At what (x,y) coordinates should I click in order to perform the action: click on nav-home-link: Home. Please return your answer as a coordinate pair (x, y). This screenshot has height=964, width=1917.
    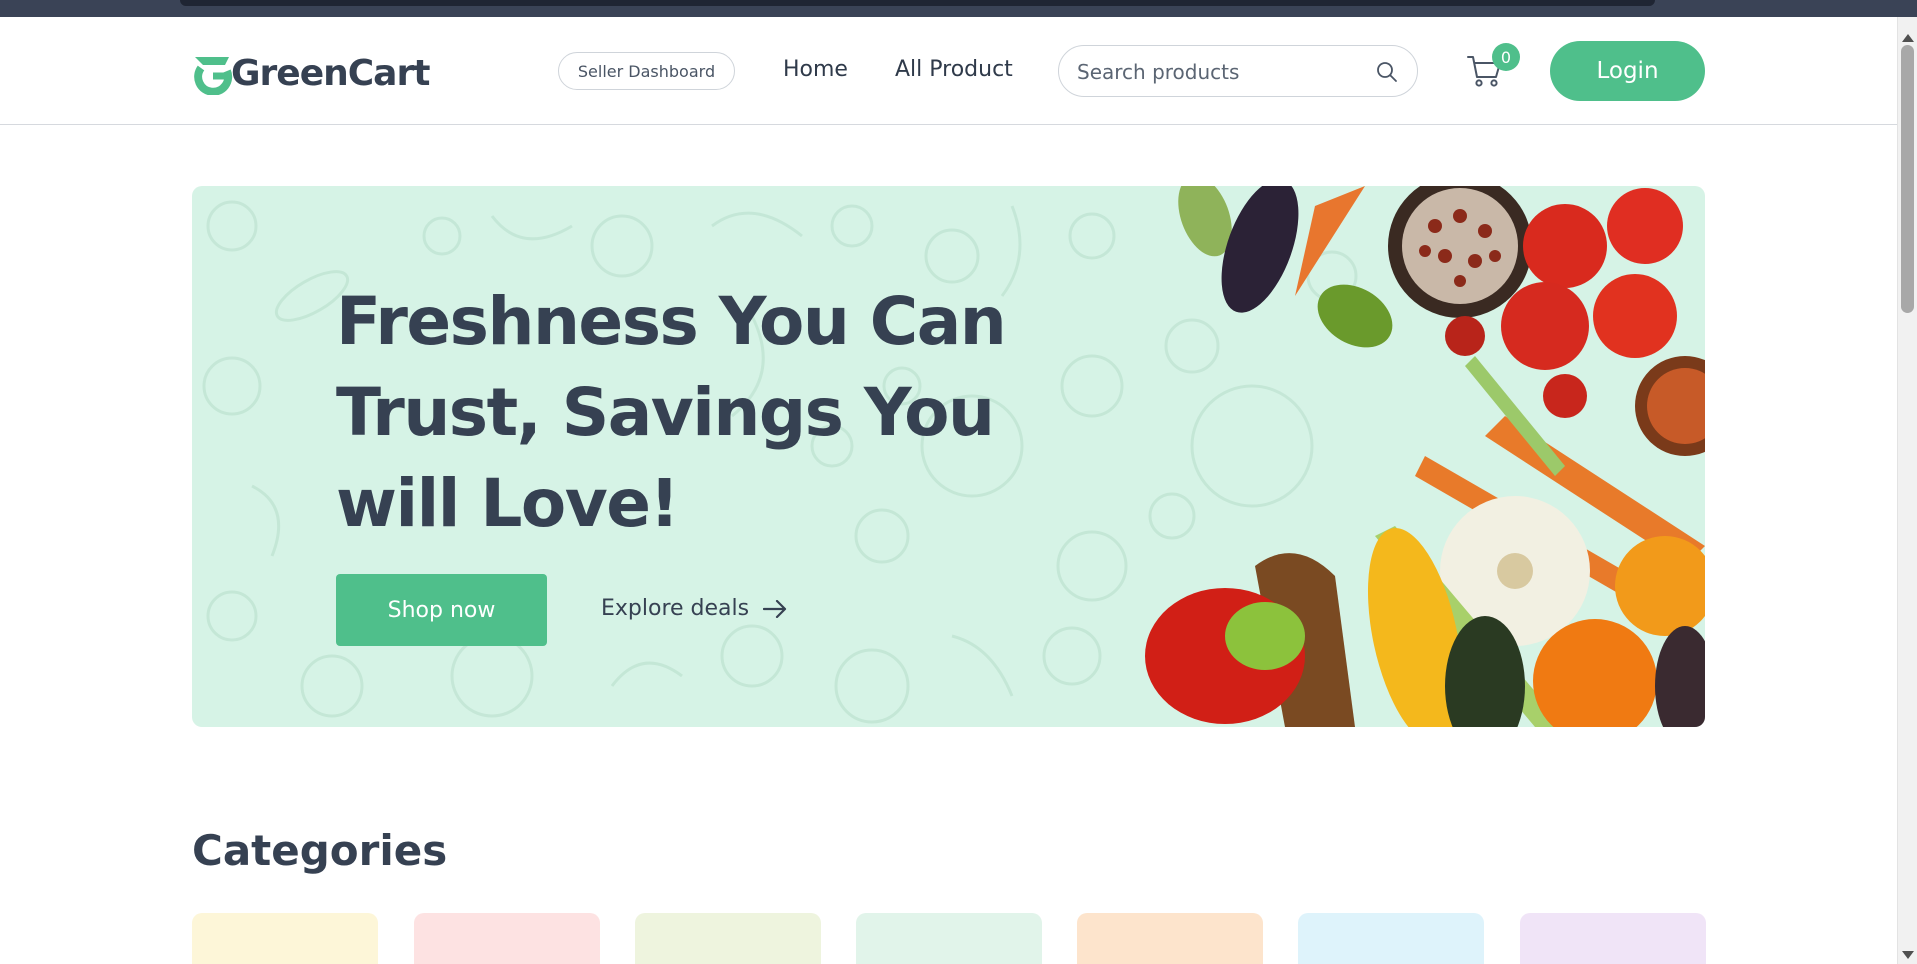
    Looking at the image, I should click on (815, 69).